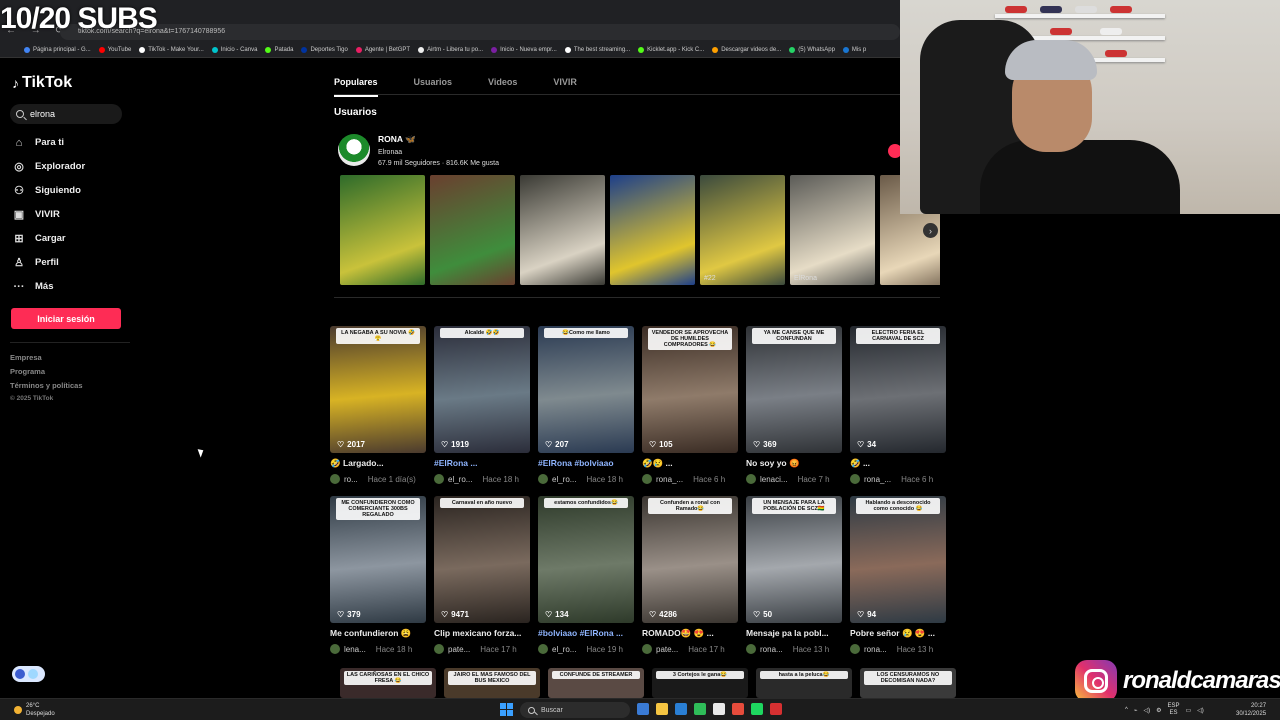 This screenshot has height=720, width=1280. I want to click on user-video-thumbnail: #22, so click(742, 230).